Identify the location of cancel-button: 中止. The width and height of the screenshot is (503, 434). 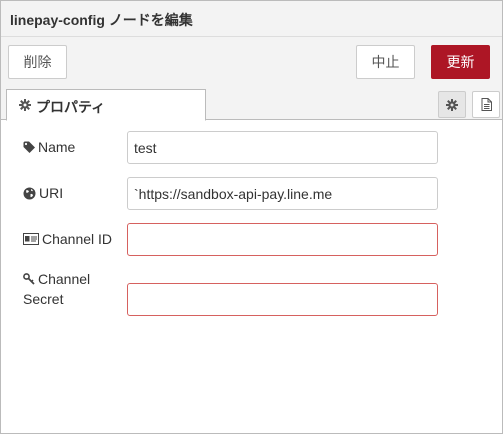
(385, 62).